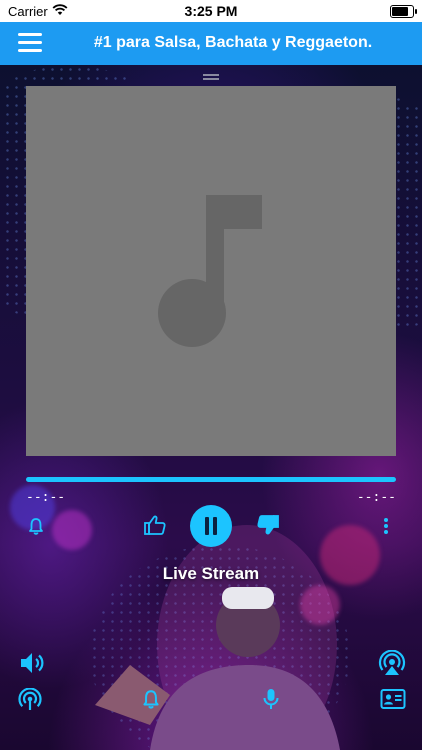 This screenshot has width=422, height=750. Describe the element at coordinates (400, 11) in the screenshot. I see `battery-fill` at that location.